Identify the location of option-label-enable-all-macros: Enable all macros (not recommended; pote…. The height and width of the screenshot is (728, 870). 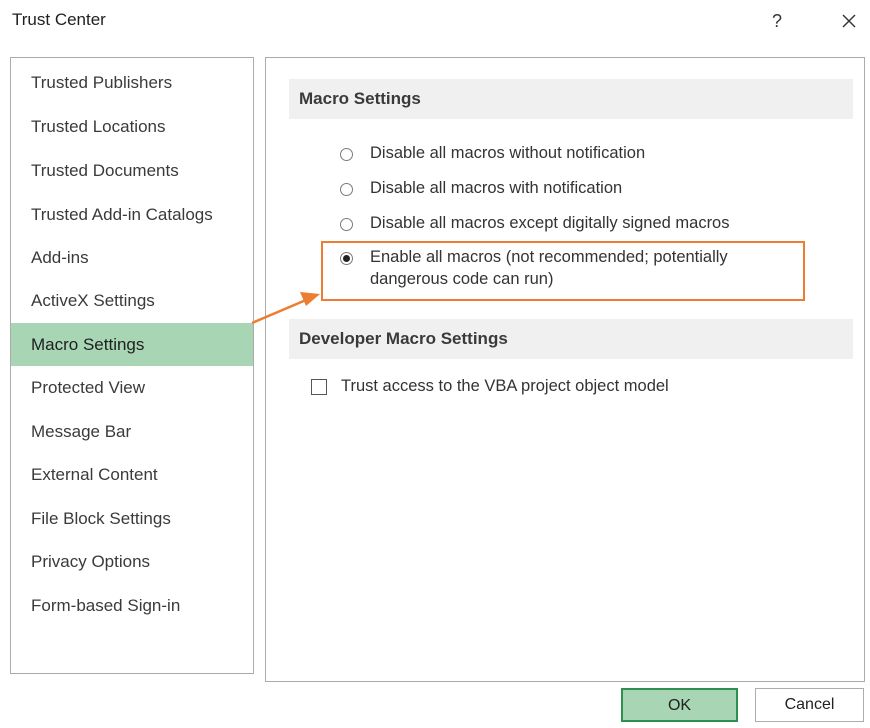
(585, 268).